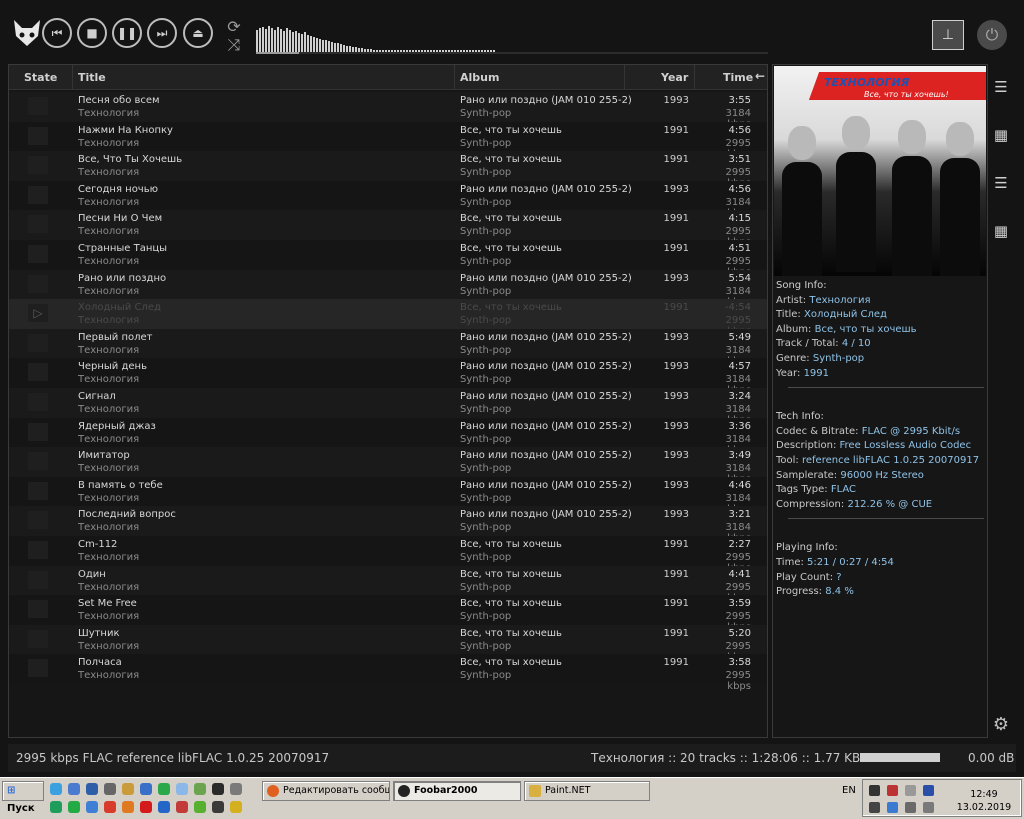  What do you see at coordinates (900, 757) in the screenshot?
I see `volume-slider` at bounding box center [900, 757].